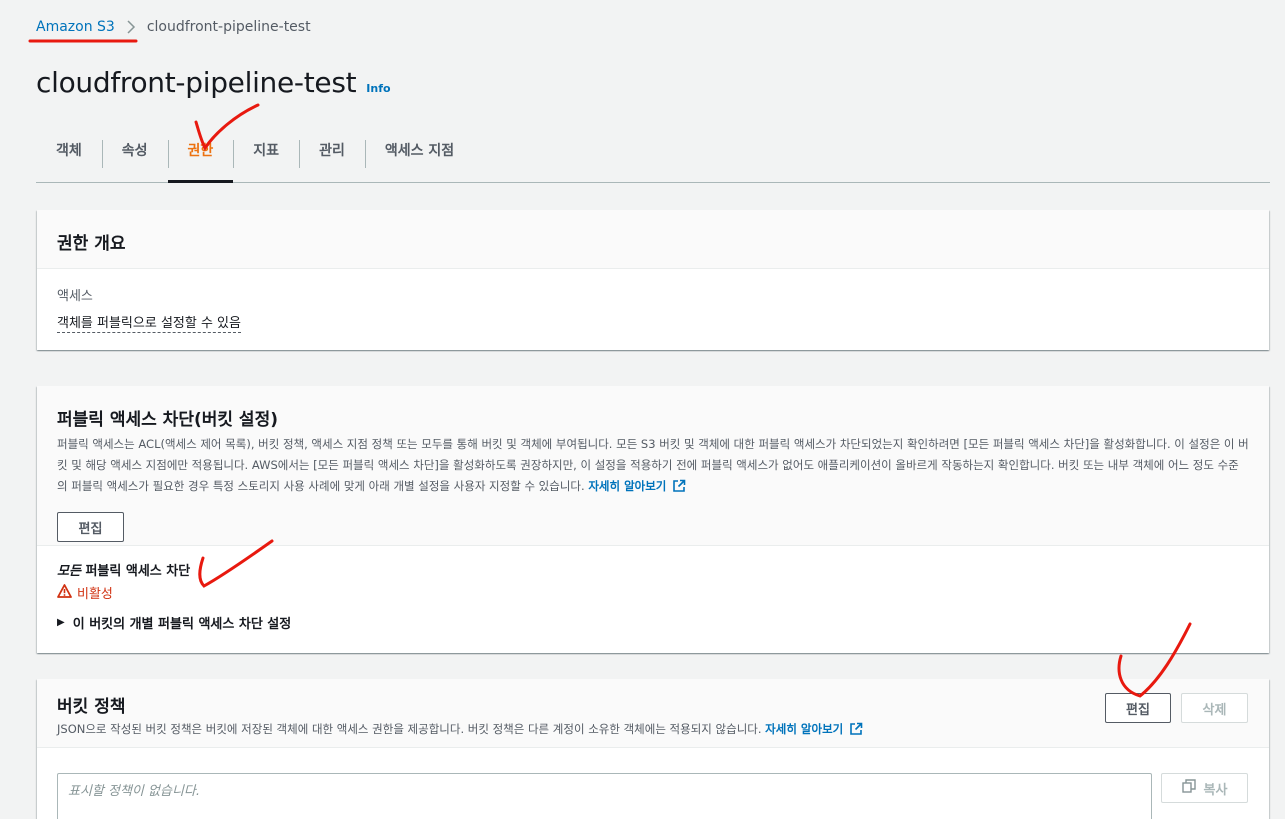  I want to click on block-all-prefix: 모든, so click(69, 571).